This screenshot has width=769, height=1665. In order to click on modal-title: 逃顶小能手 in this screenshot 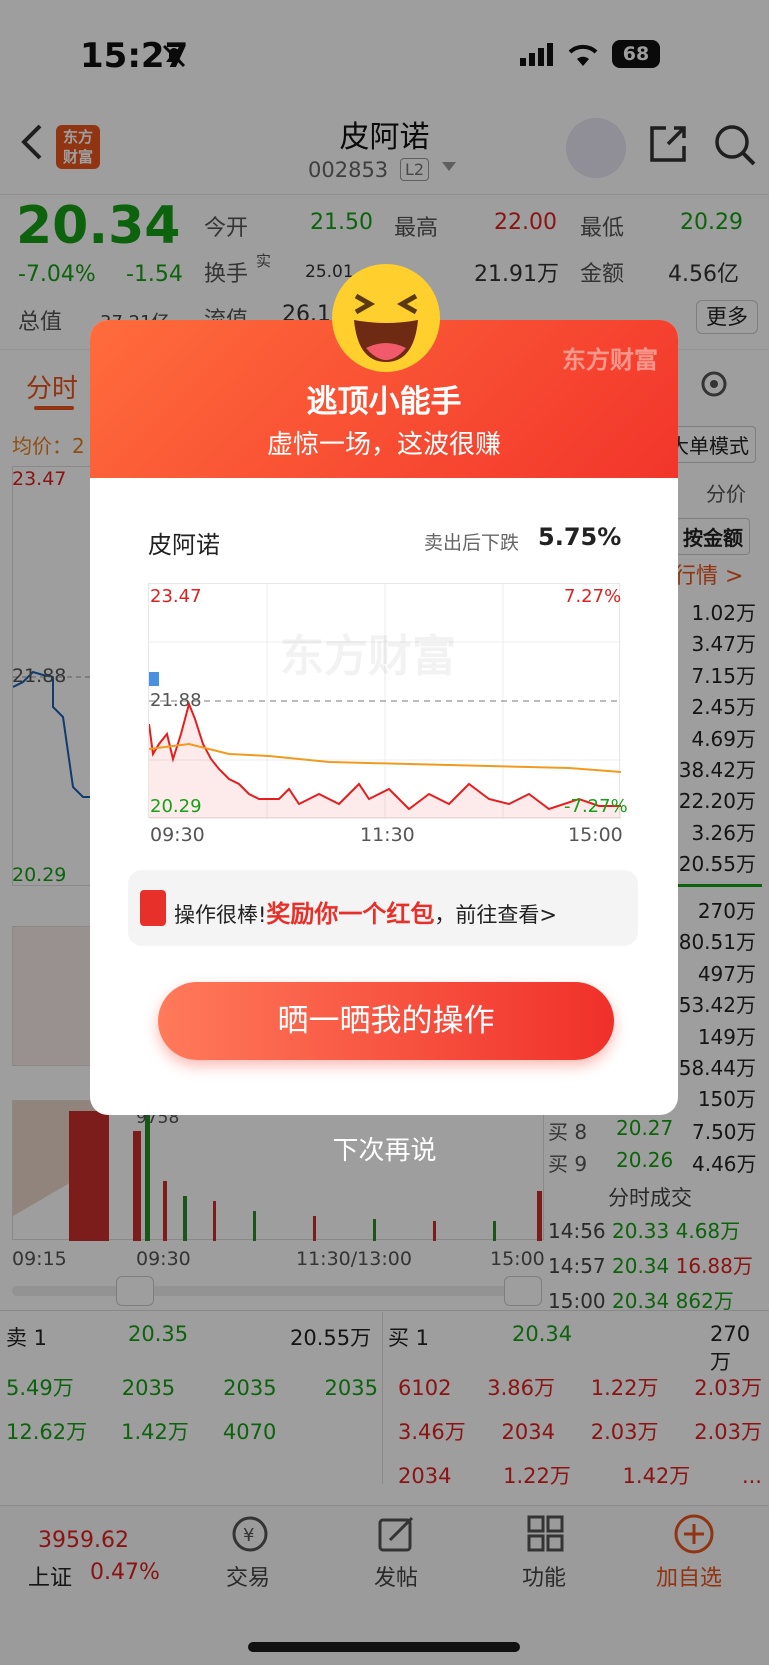, I will do `click(384, 402)`.